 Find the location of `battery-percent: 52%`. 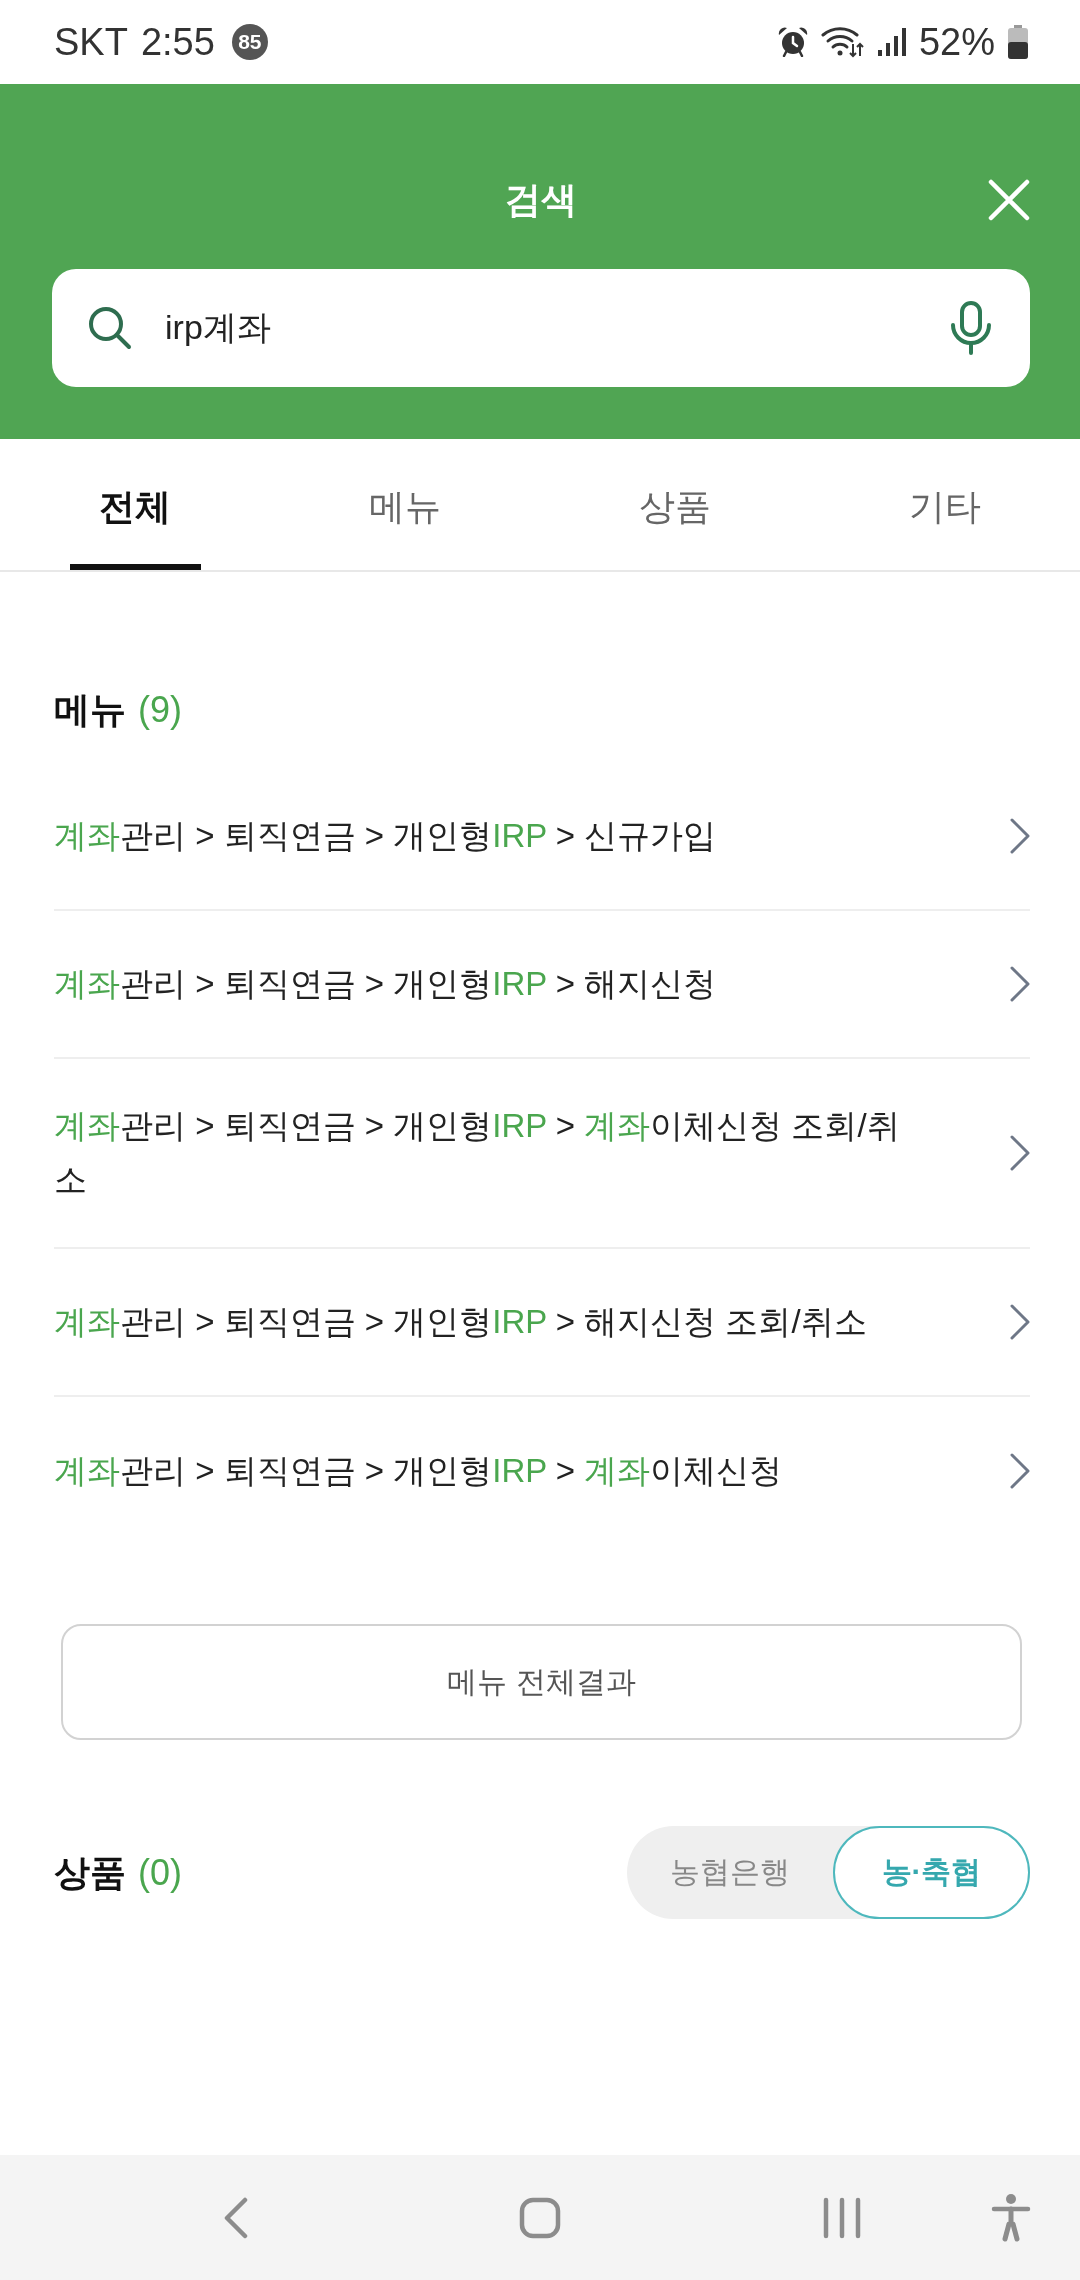

battery-percent: 52% is located at coordinates (956, 42).